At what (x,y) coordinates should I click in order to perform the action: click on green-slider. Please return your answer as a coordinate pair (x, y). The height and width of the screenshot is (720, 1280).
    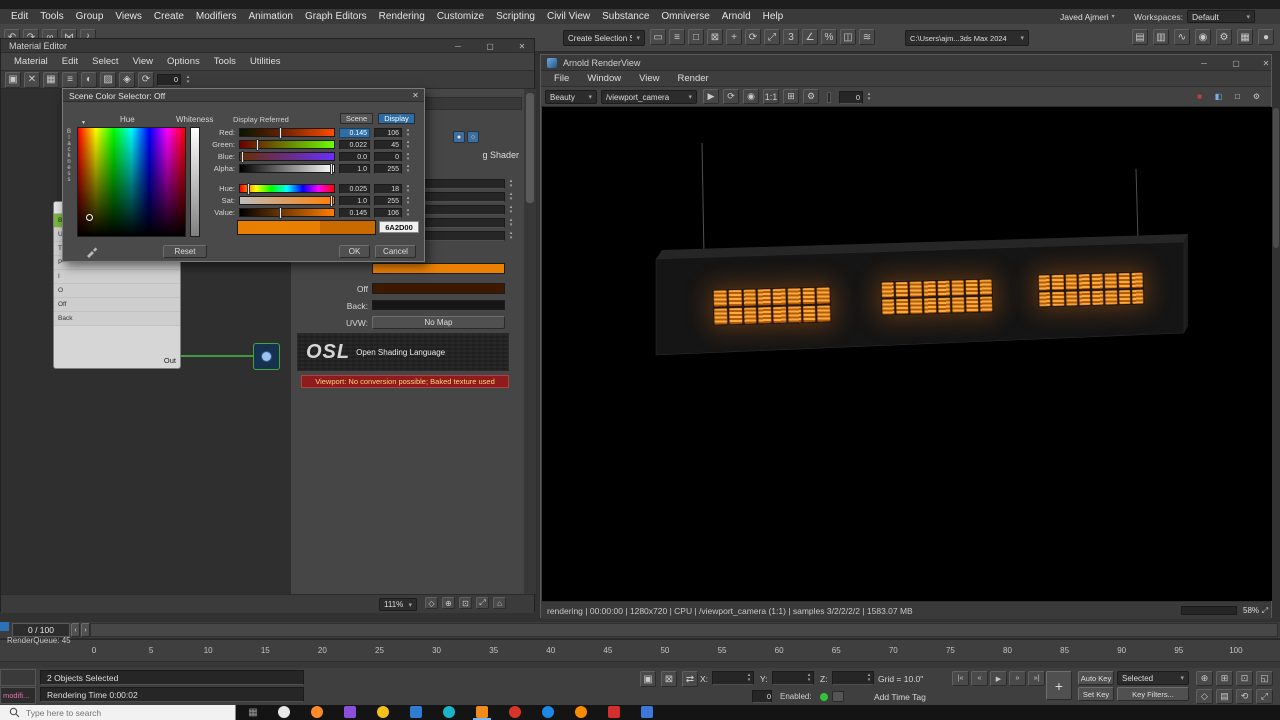
    Looking at the image, I should click on (287, 145).